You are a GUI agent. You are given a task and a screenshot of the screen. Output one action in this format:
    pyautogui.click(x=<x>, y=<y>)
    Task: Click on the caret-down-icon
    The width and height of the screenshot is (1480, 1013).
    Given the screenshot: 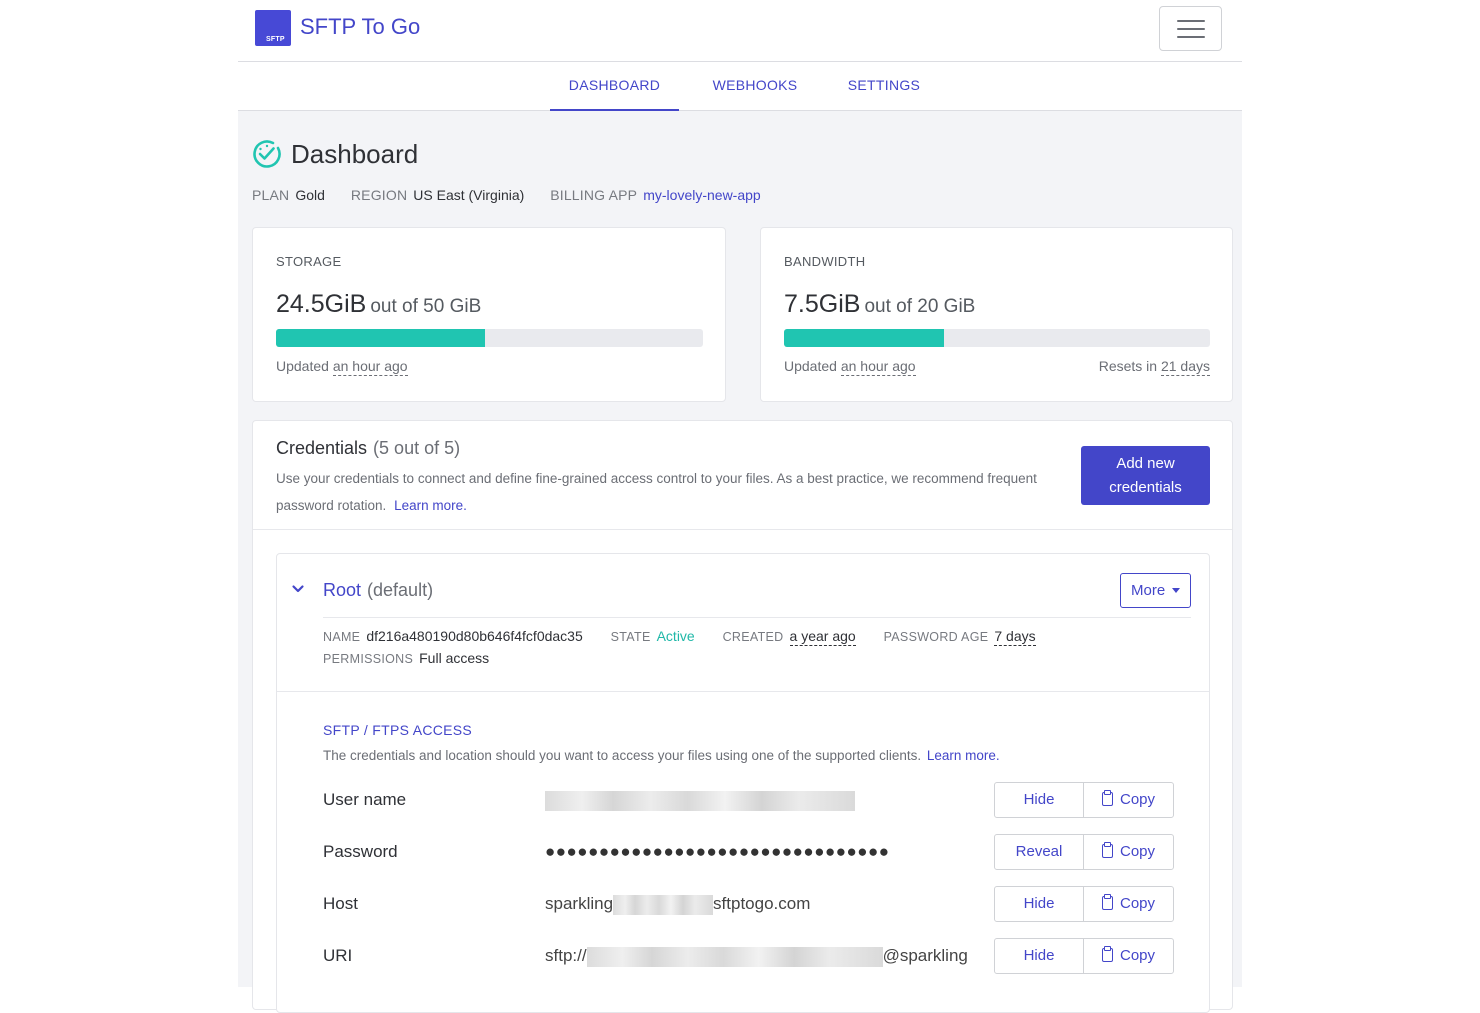 What is the action you would take?
    pyautogui.click(x=1176, y=590)
    